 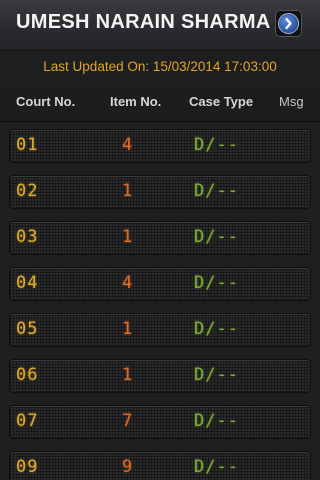 I want to click on item-no-cell: 9, so click(x=128, y=467).